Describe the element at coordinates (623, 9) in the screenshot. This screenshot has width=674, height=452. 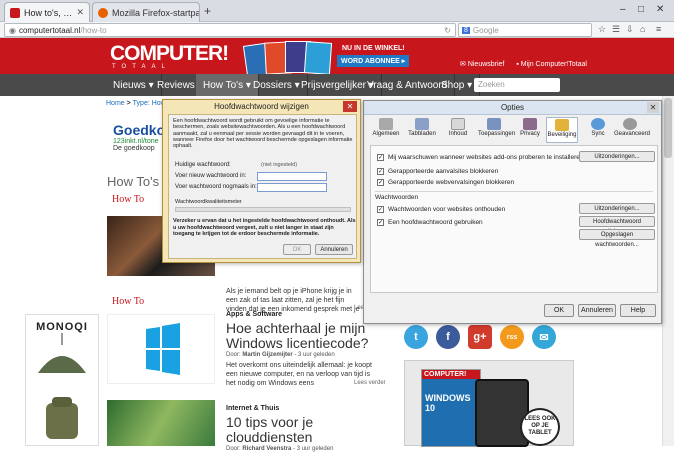
I see `minimize-button: –` at that location.